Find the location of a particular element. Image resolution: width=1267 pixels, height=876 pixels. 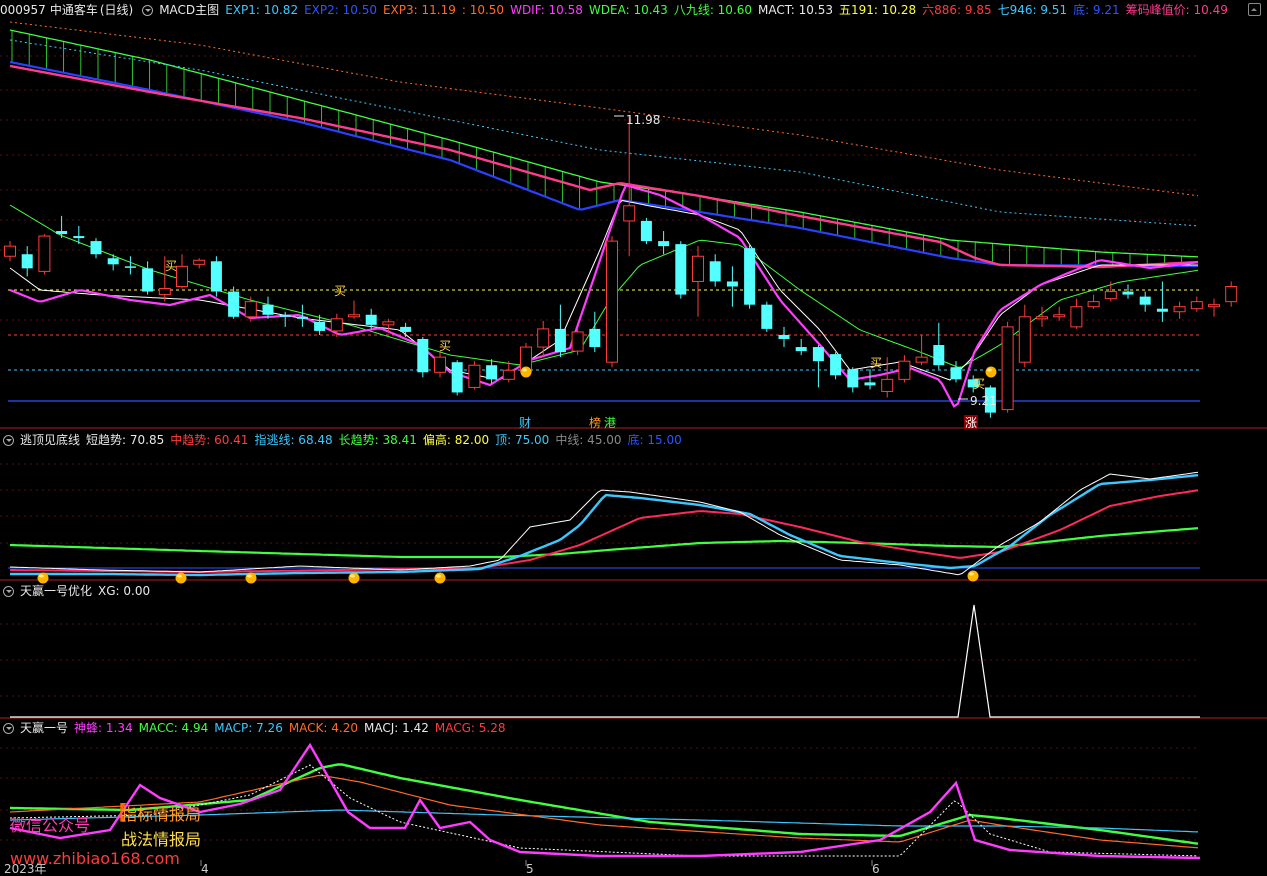

panel3-menu-icon is located at coordinates (8, 591).